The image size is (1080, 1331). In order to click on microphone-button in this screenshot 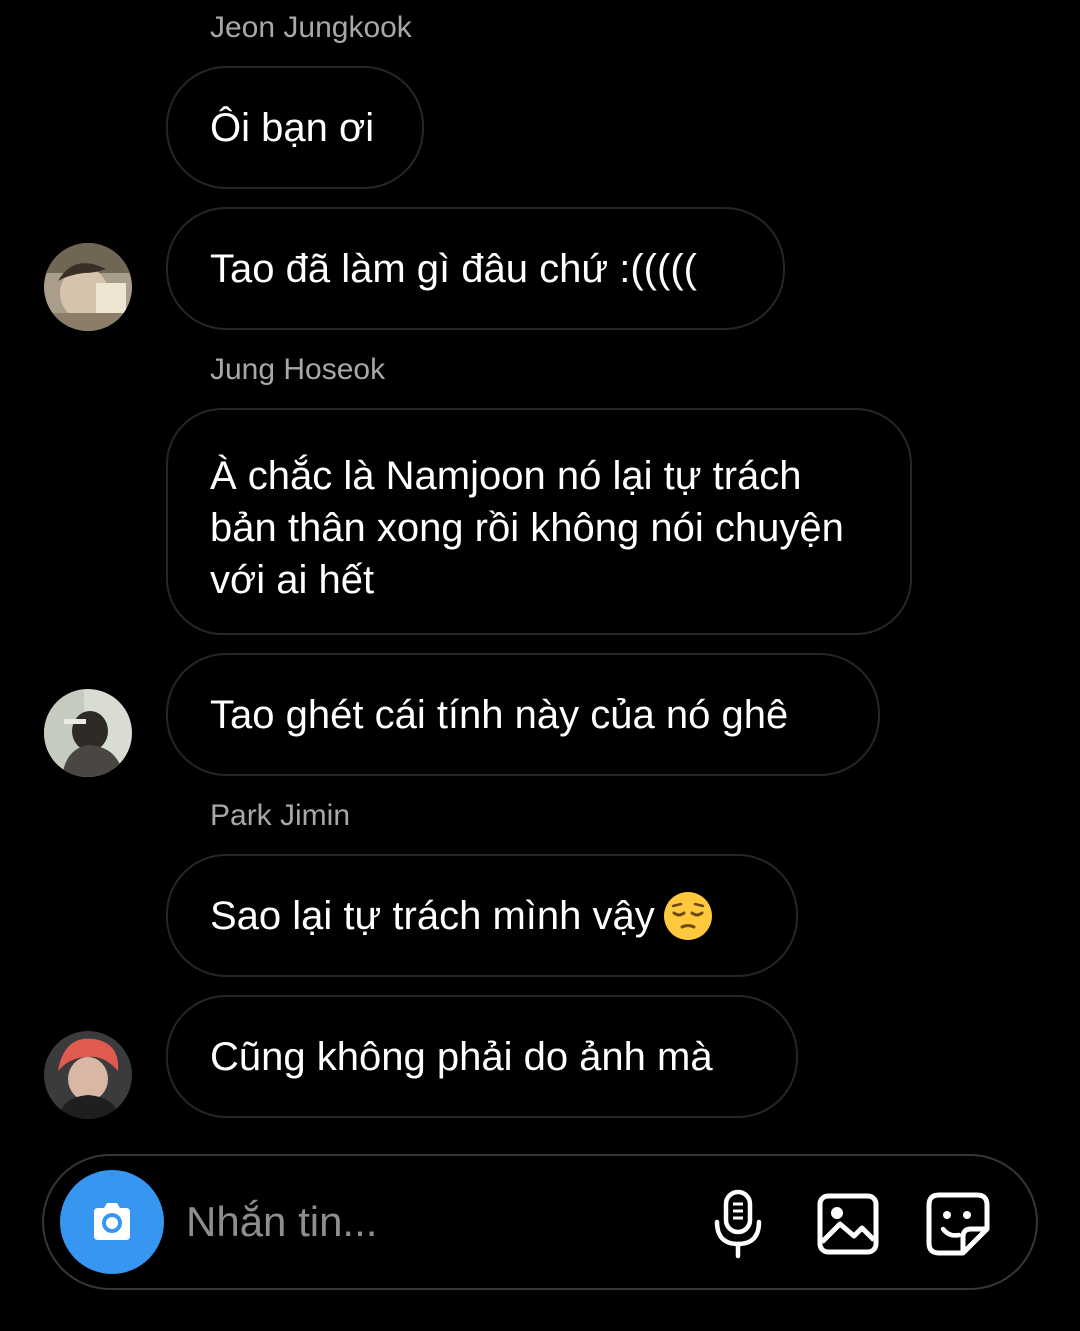, I will do `click(738, 1224)`.